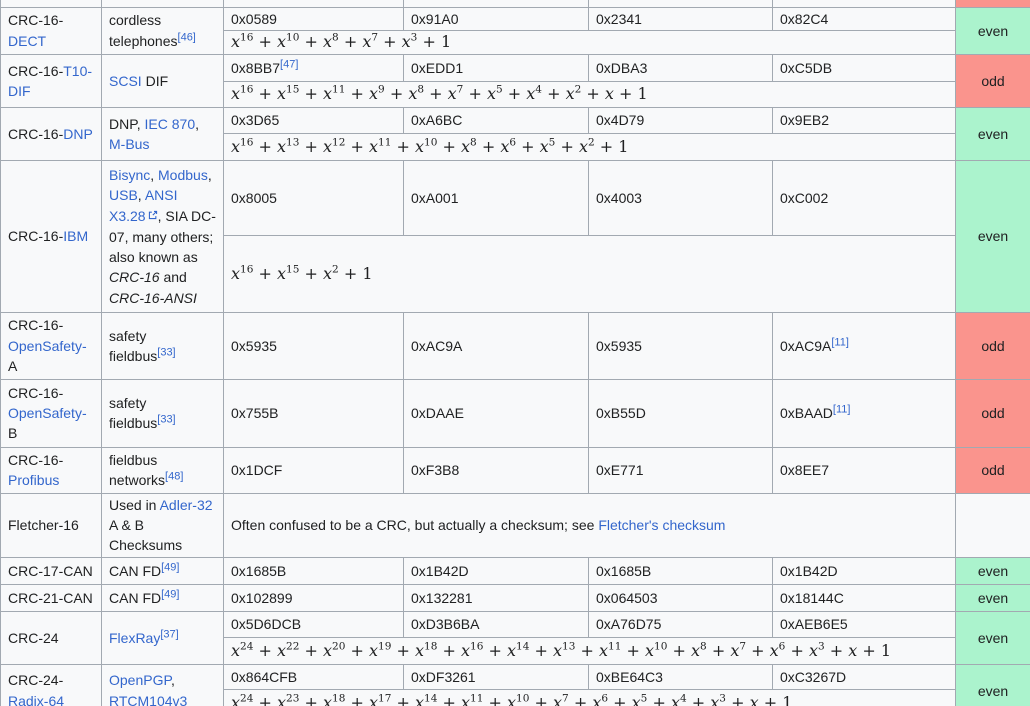 This screenshot has width=1030, height=706. What do you see at coordinates (161, 195) in the screenshot?
I see `wiki-link: ANSI` at bounding box center [161, 195].